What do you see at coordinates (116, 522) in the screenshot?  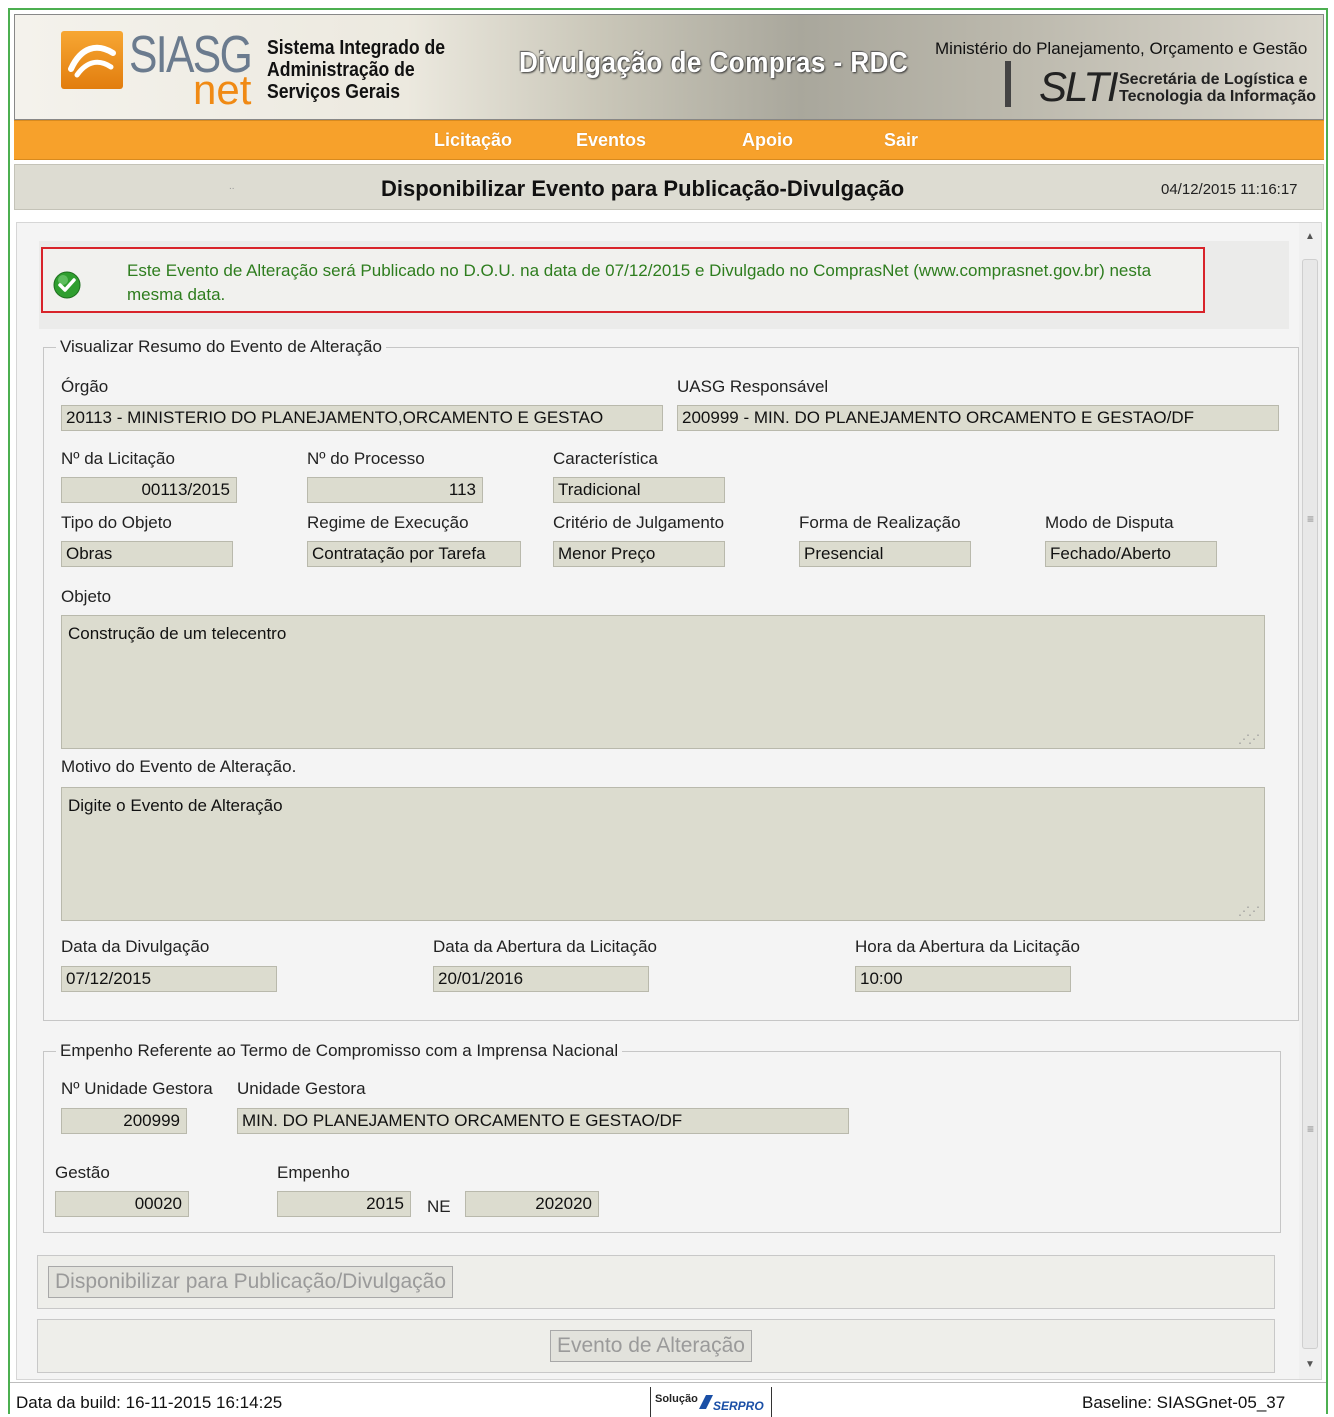 I see `tipo-objeto-label: Tipo do Objeto` at bounding box center [116, 522].